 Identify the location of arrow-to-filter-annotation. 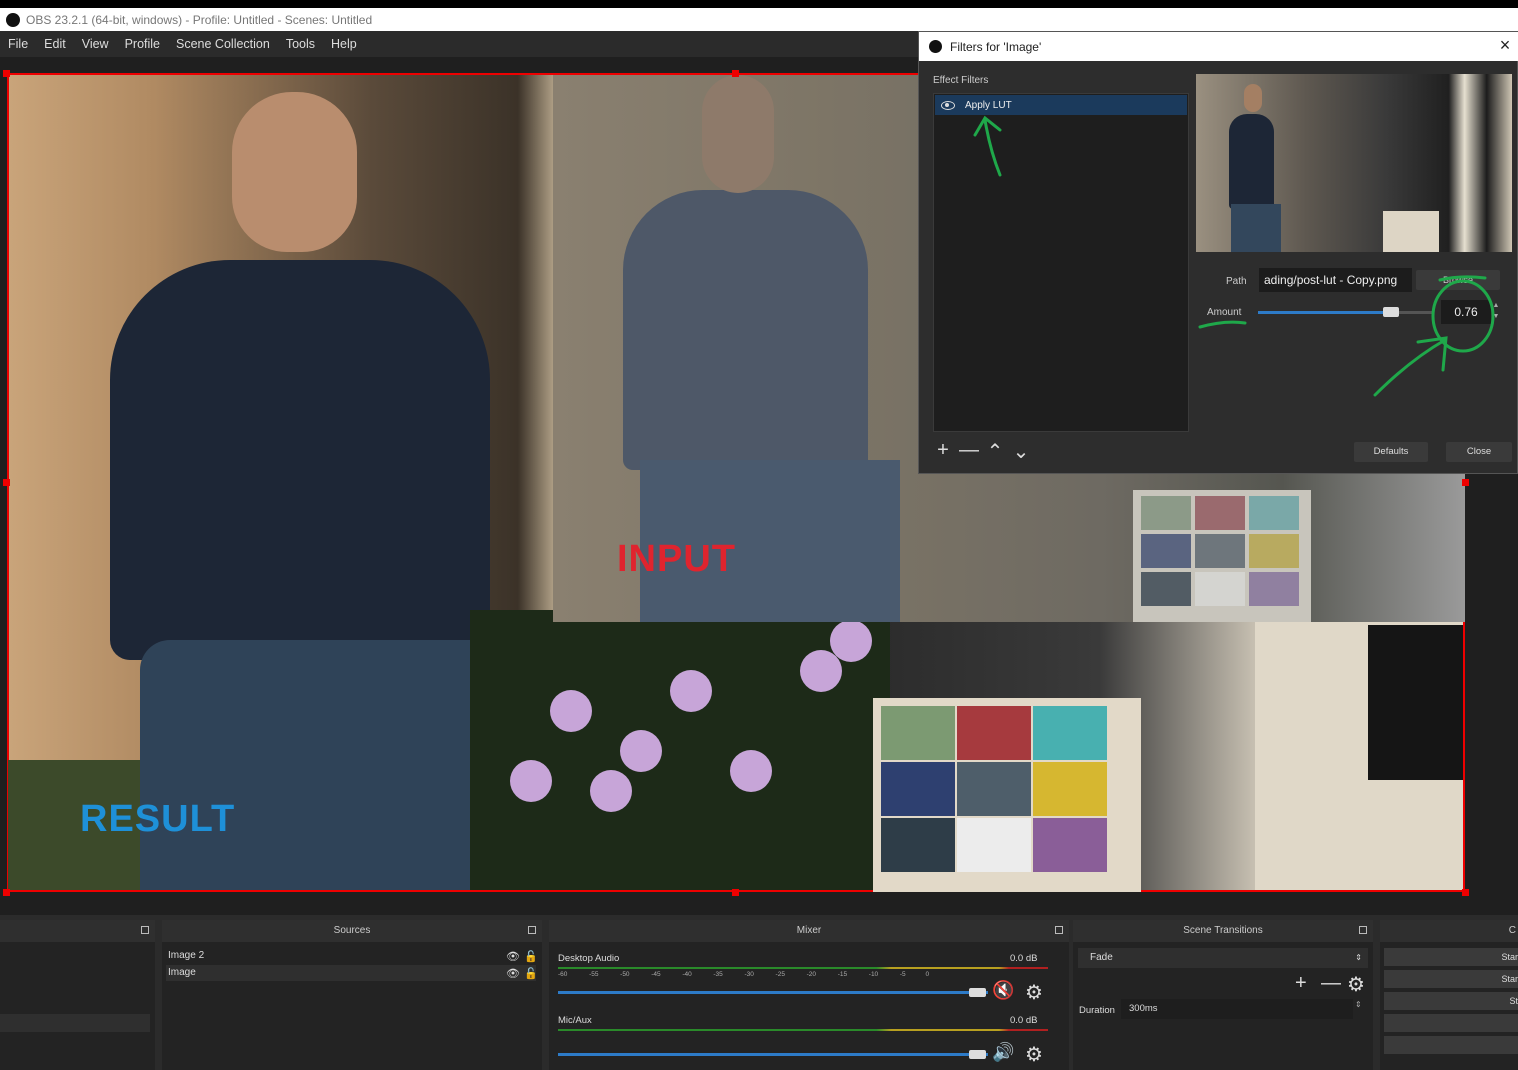
(987, 146).